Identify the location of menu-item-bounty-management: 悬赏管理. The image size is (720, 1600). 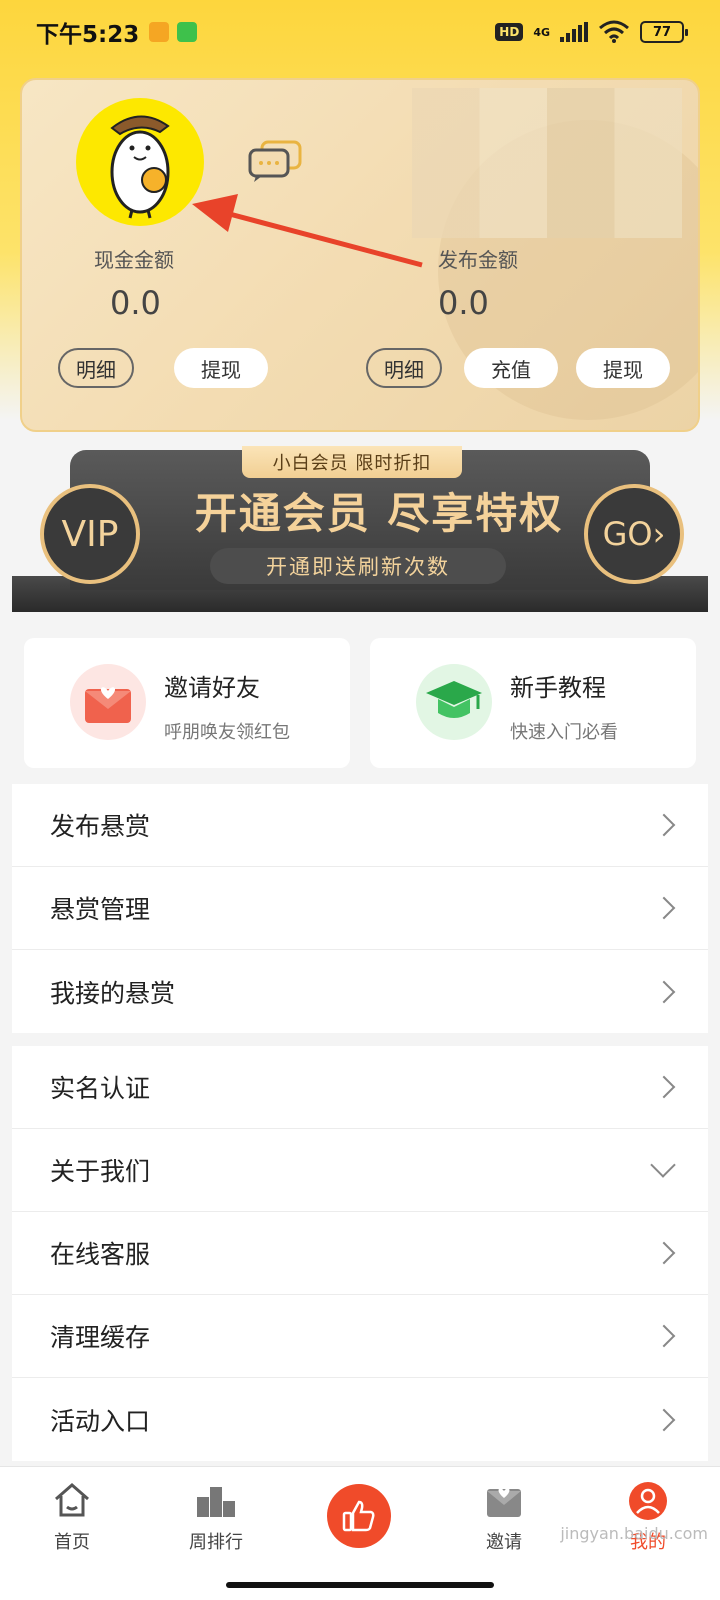
(360, 908).